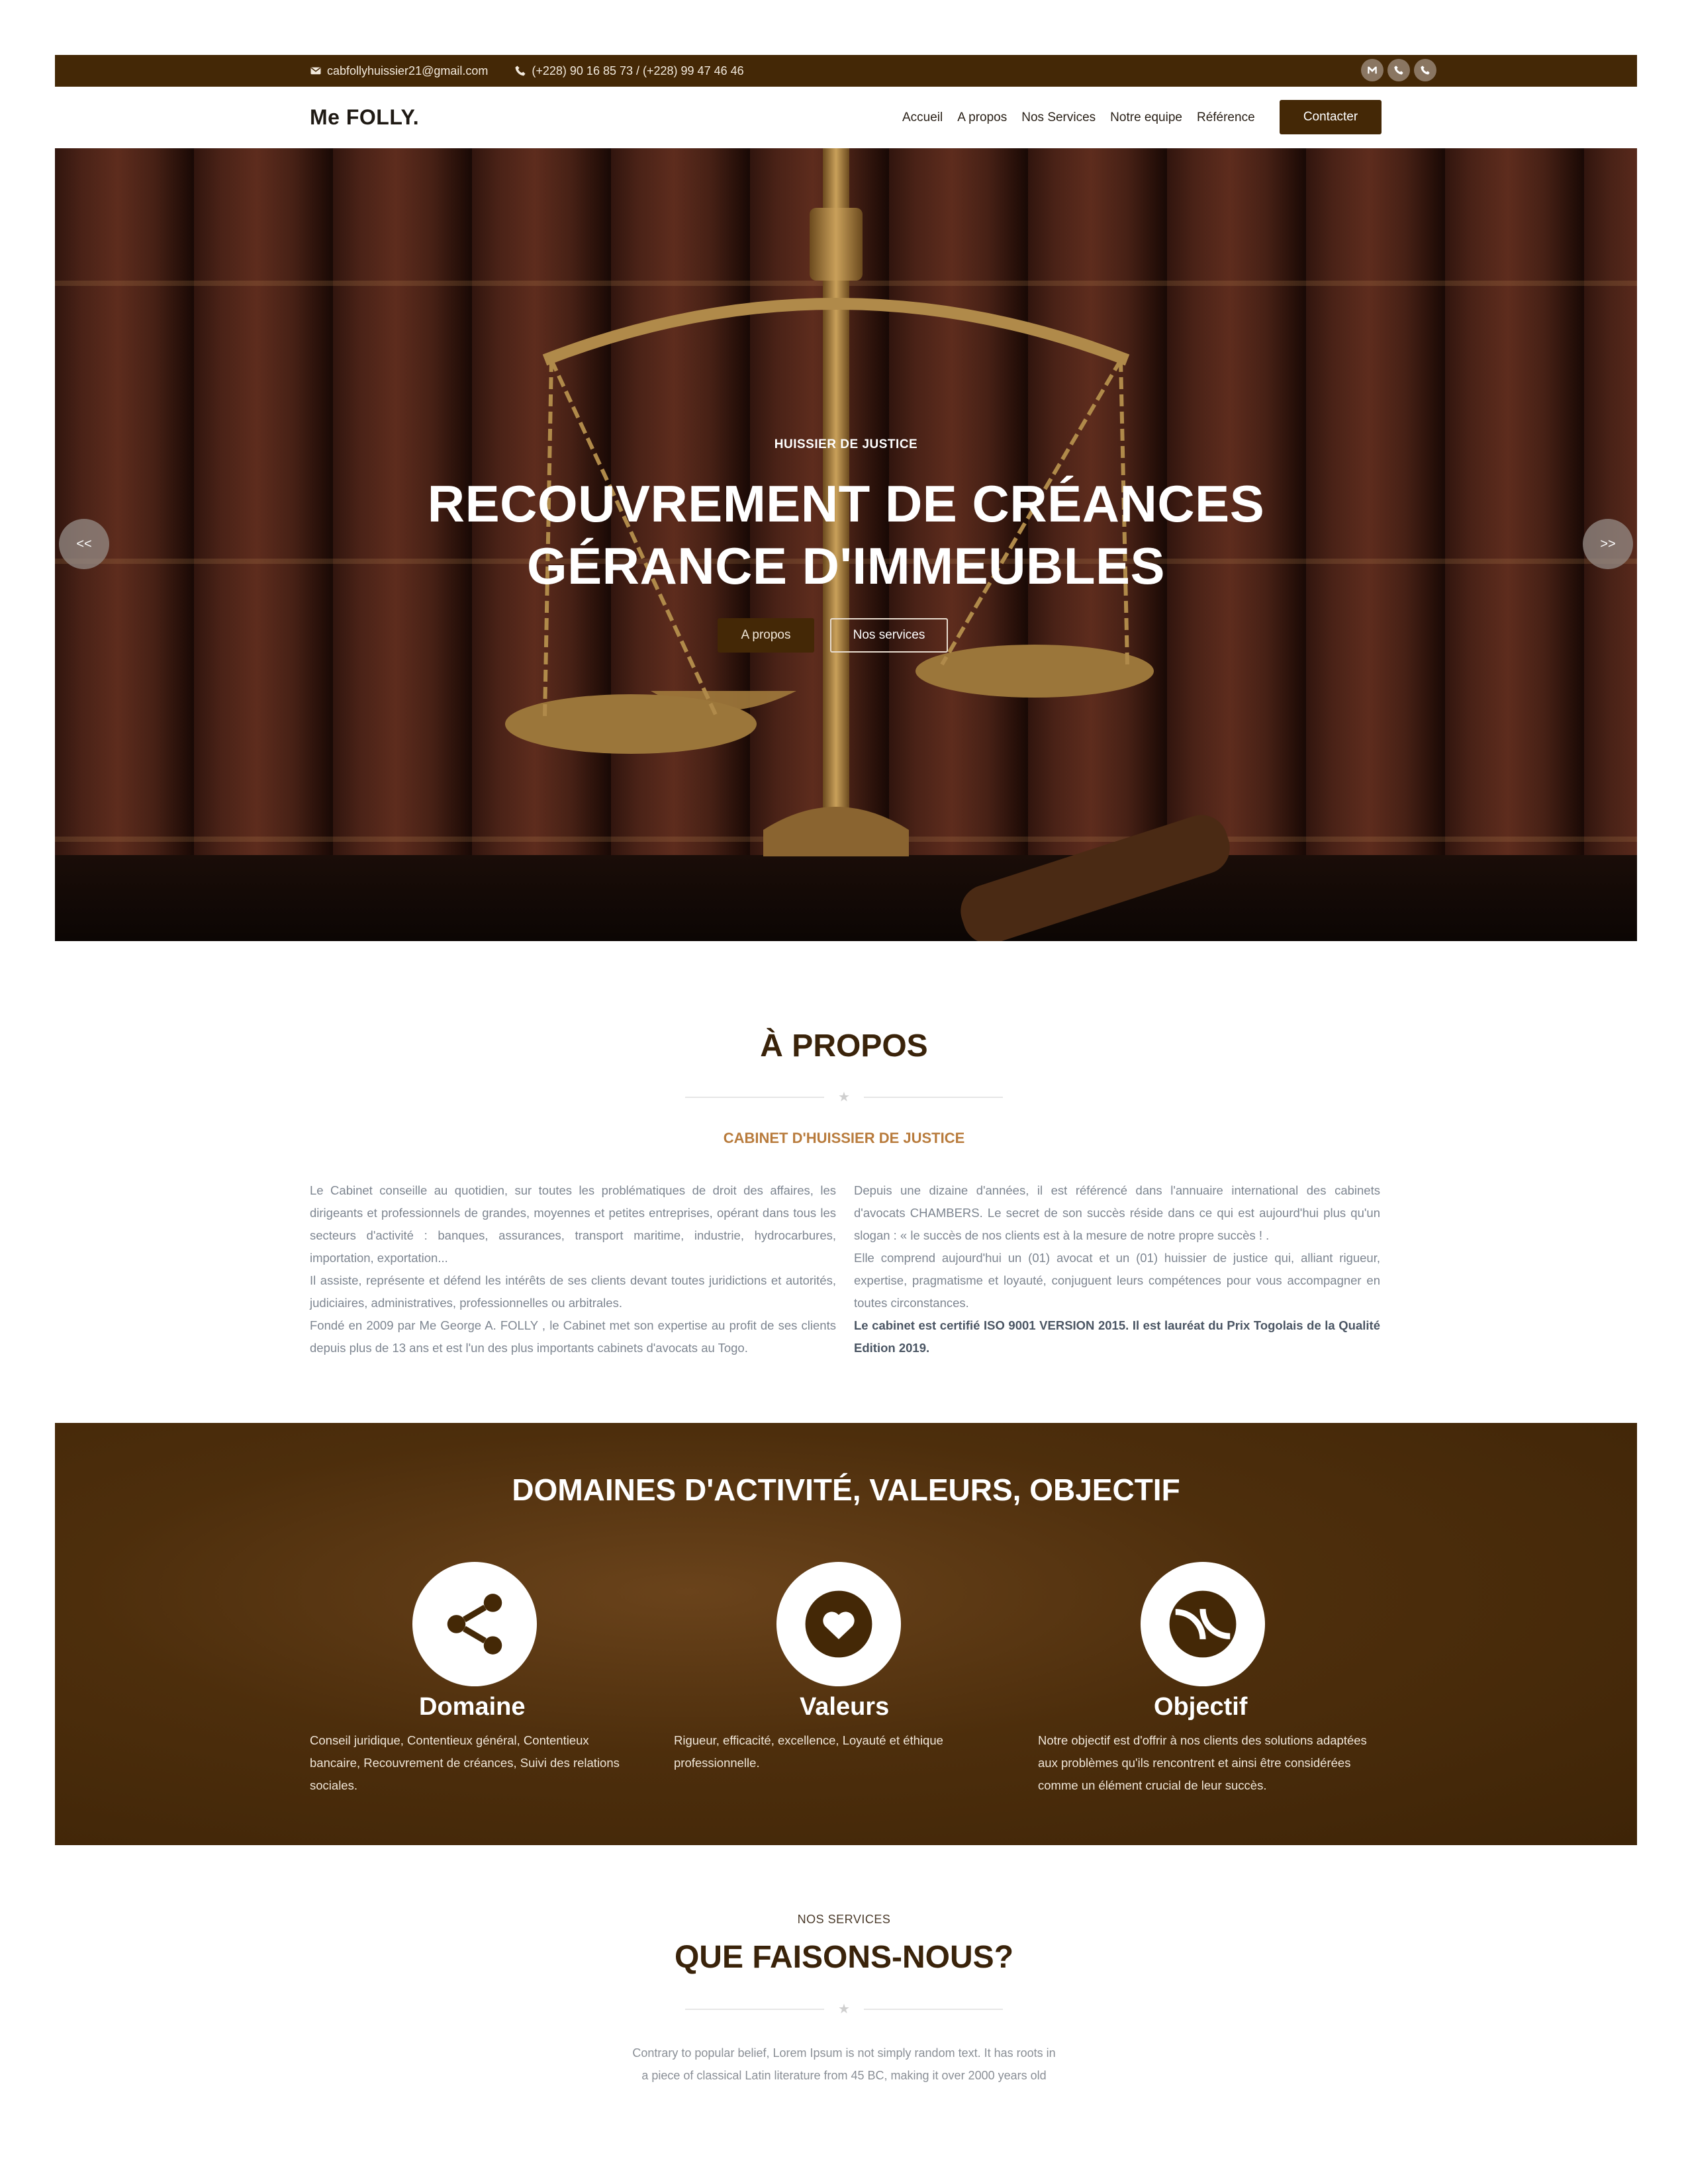  I want to click on hero-subtitle: HUISSIER DE JUSTICE, so click(846, 444).